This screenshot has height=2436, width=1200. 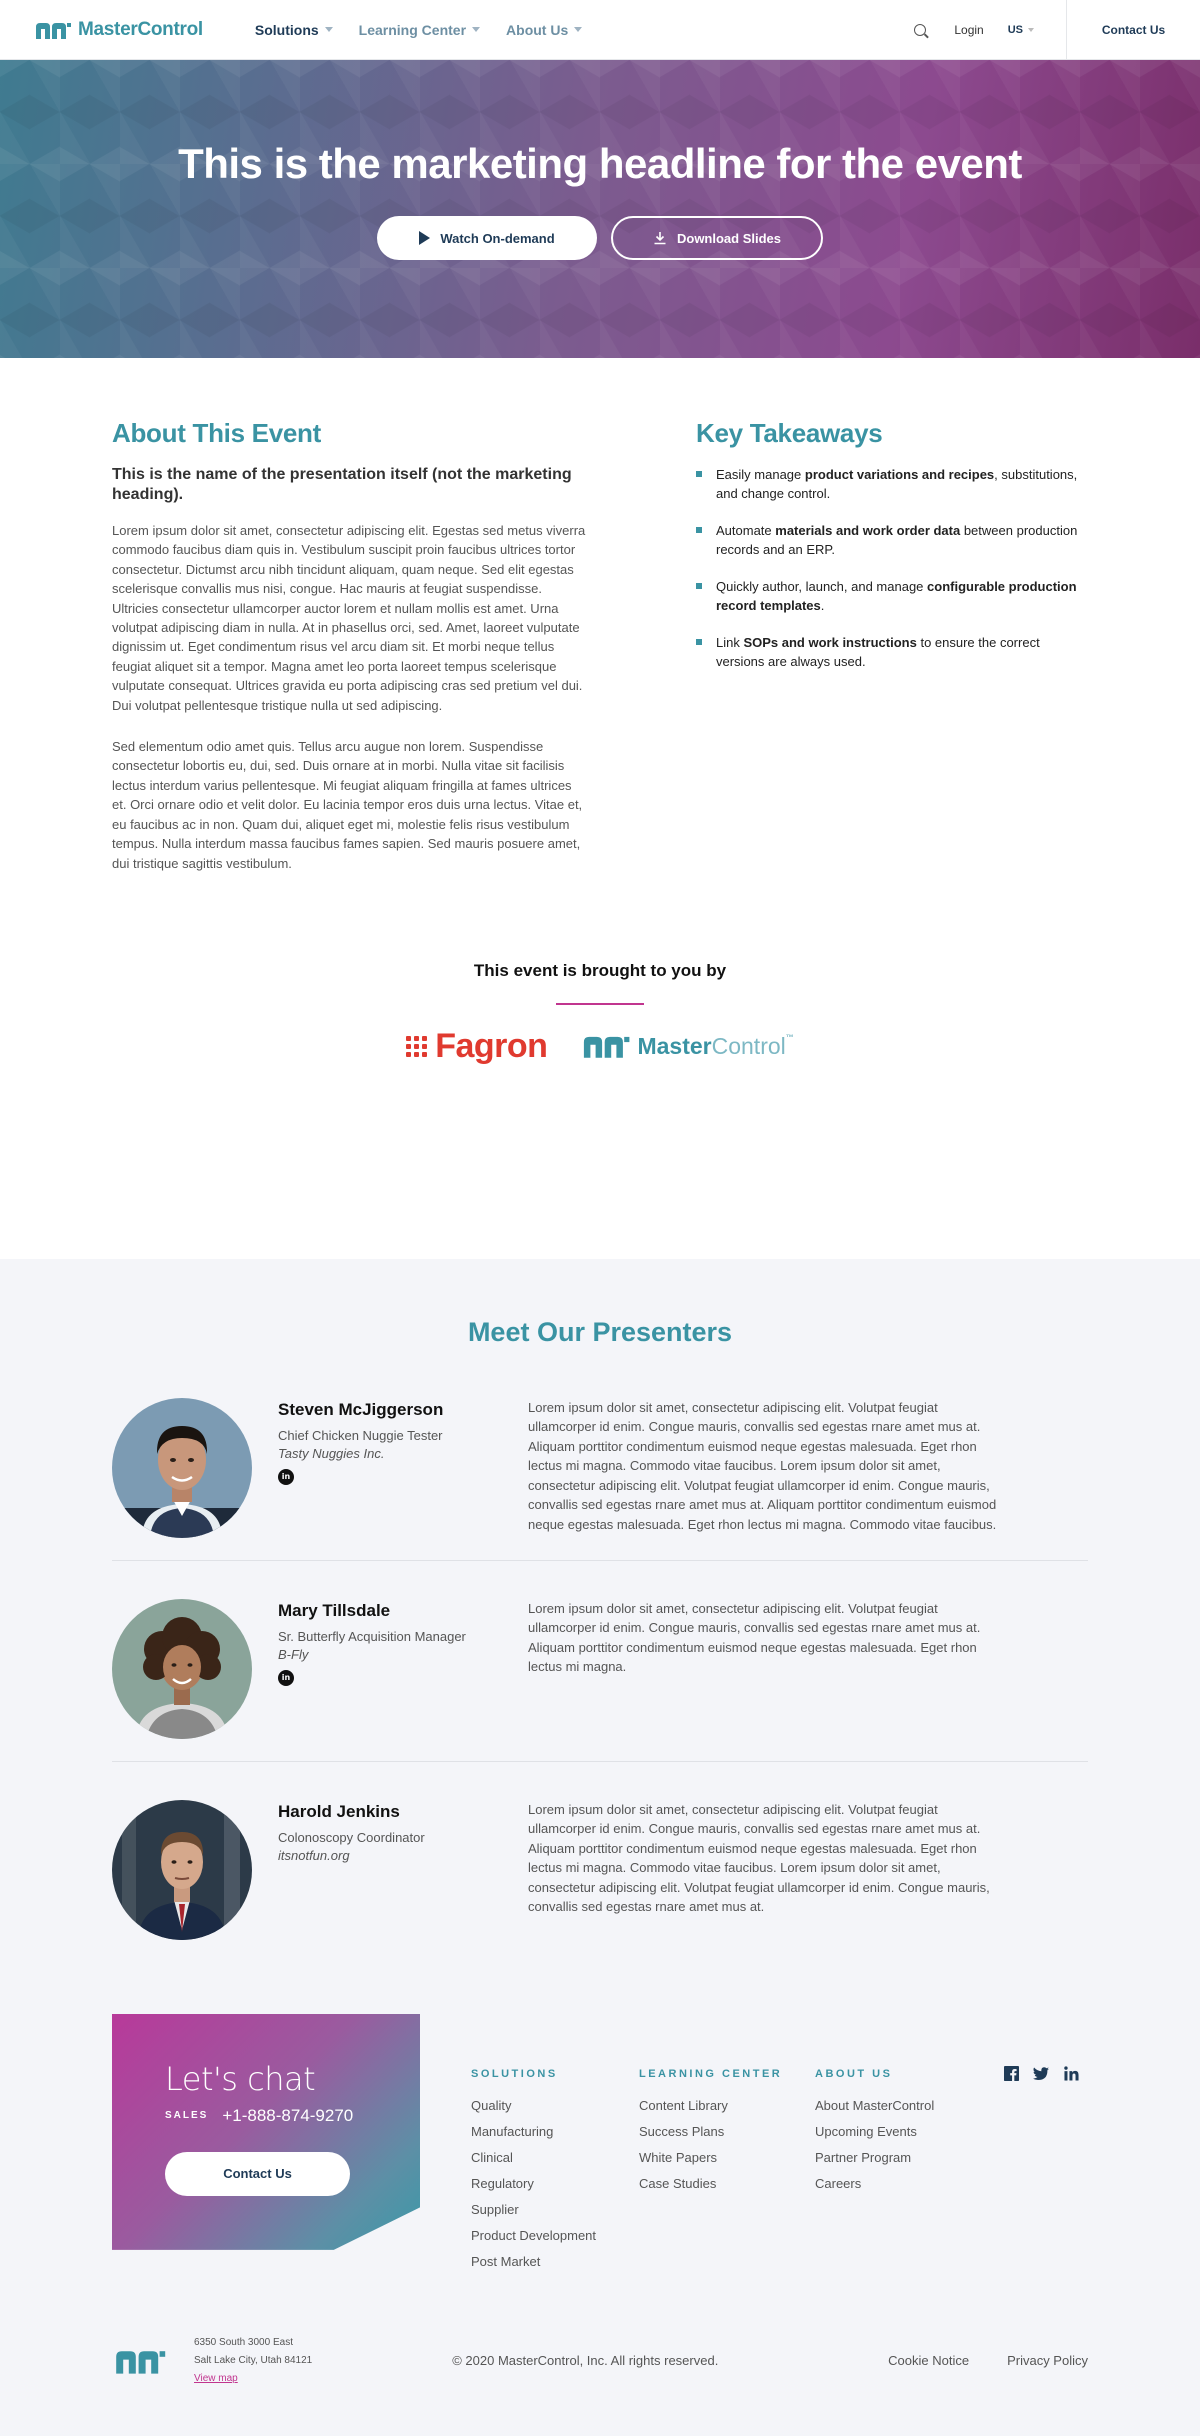 What do you see at coordinates (555, 2209) in the screenshot?
I see `footer-link: Supplier` at bounding box center [555, 2209].